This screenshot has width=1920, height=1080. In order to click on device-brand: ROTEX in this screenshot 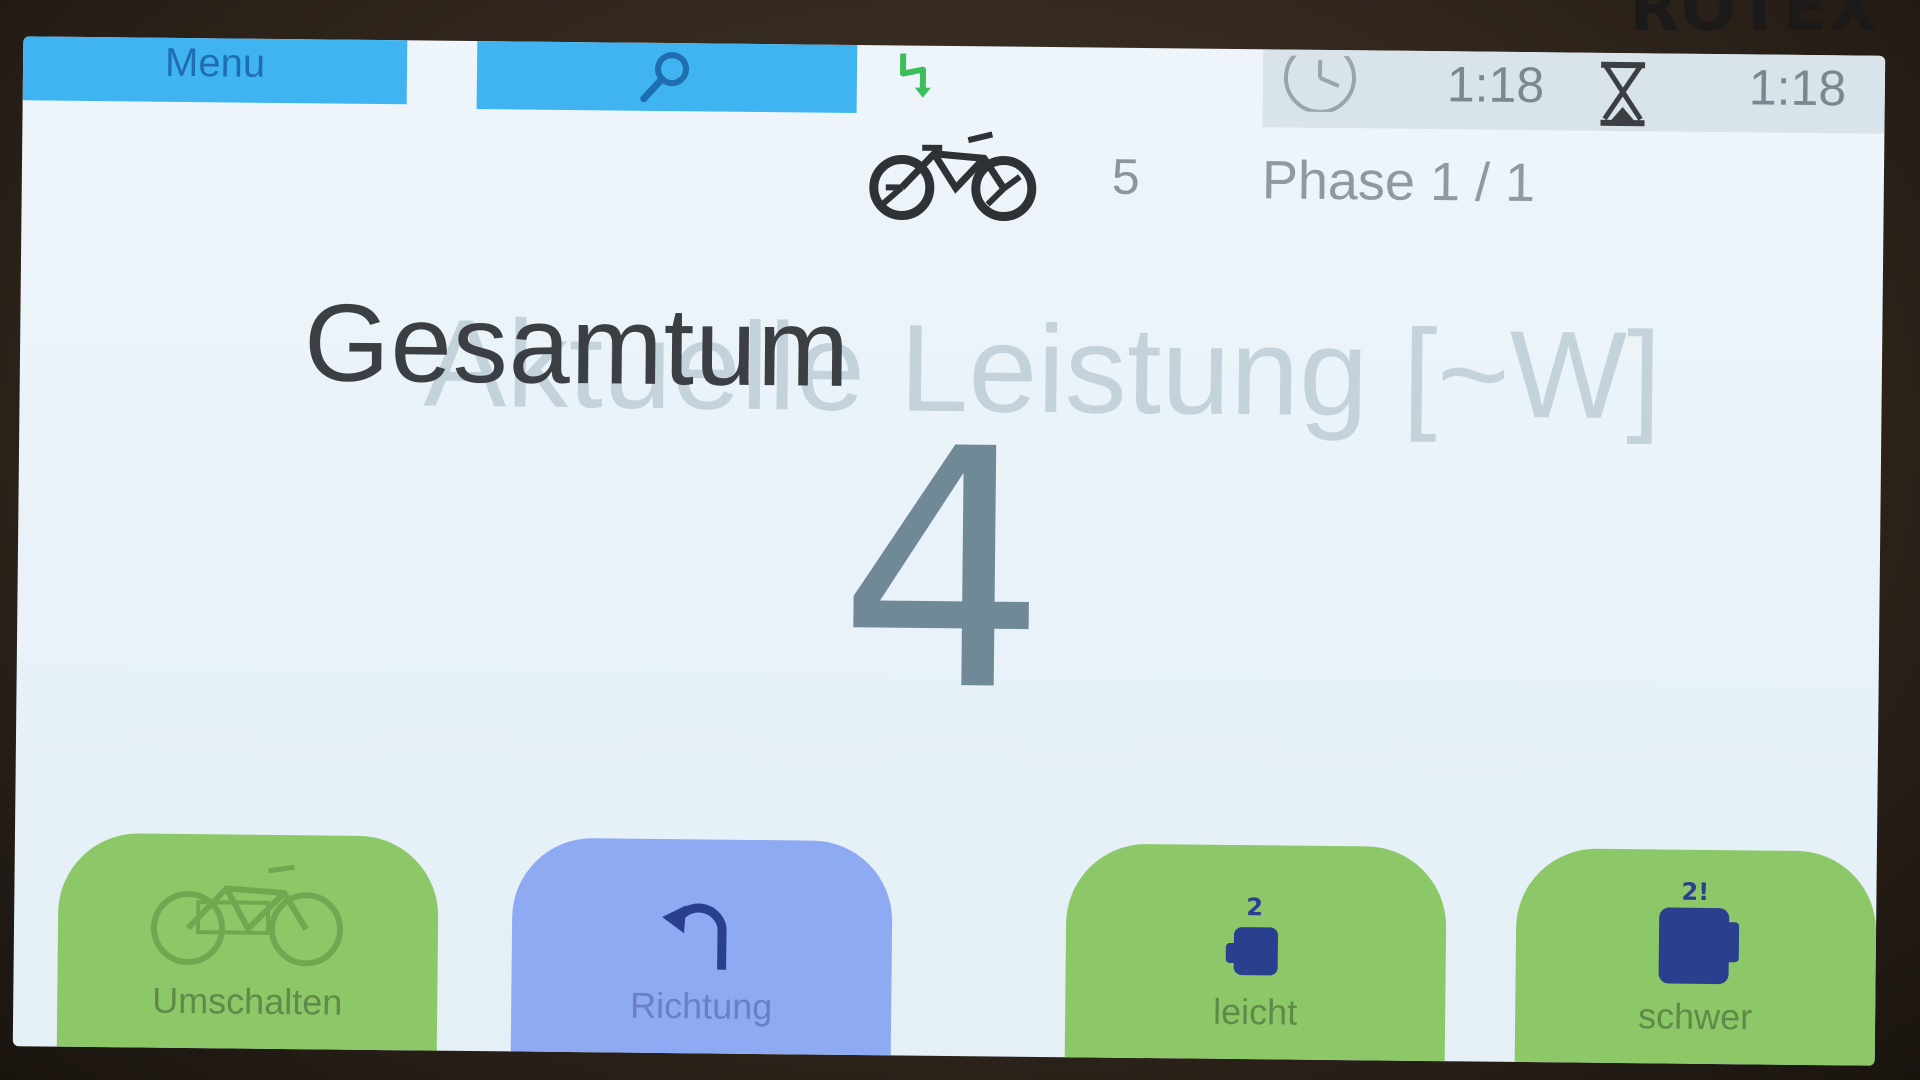, I will do `click(1754, 23)`.